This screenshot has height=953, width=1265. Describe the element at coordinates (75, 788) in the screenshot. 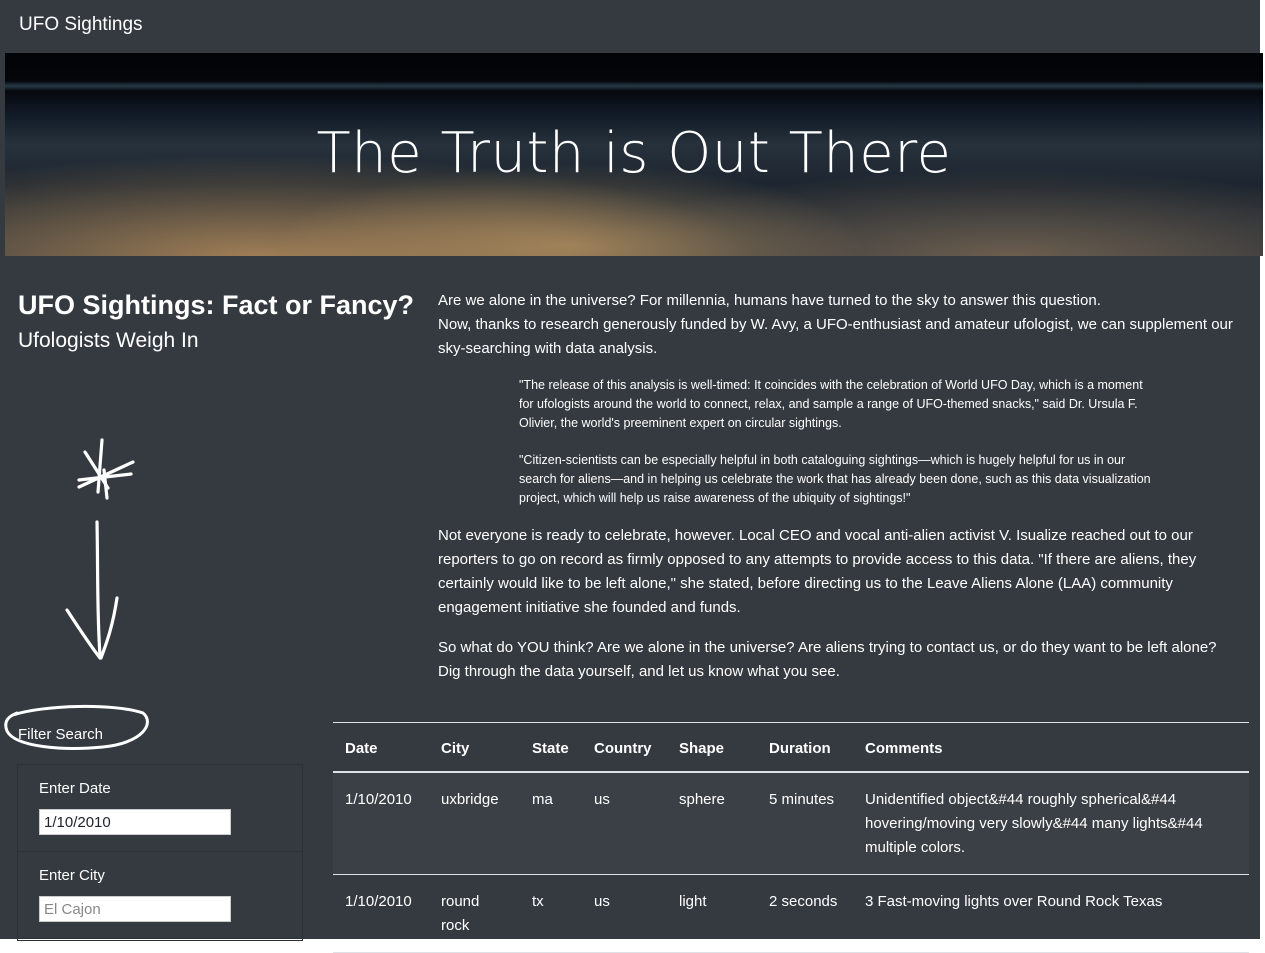

I see `date-label: Enter Date` at that location.